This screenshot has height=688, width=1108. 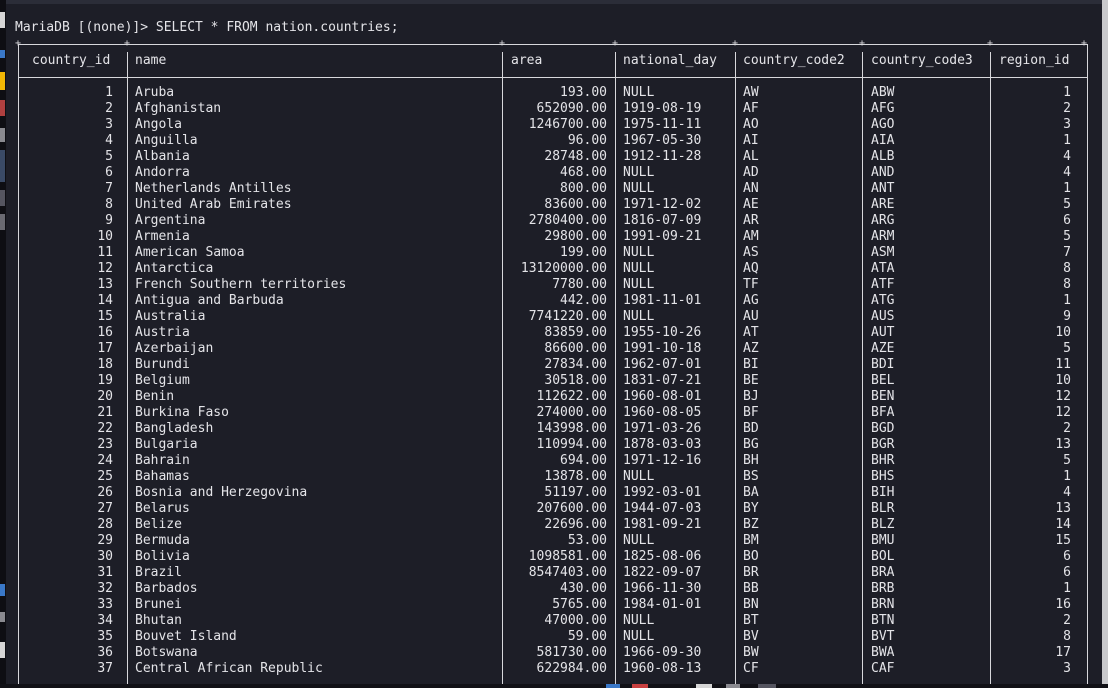 I want to click on country-code2-cell: AG, so click(x=751, y=300).